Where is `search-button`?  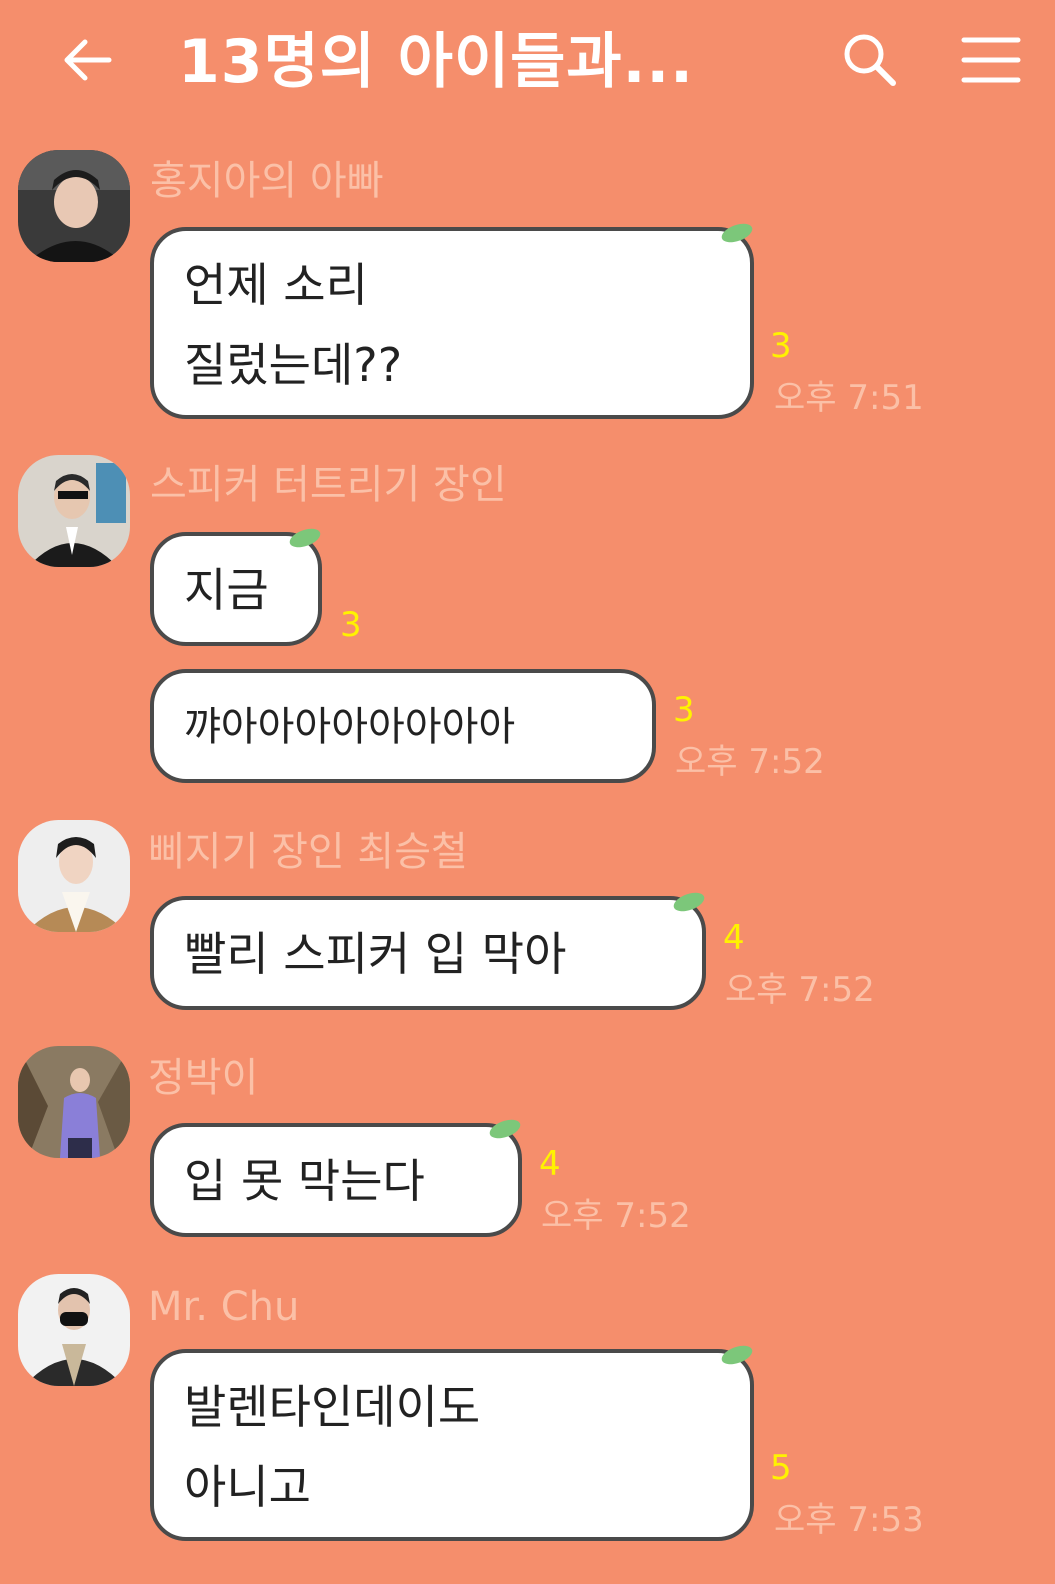
search-button is located at coordinates (870, 60).